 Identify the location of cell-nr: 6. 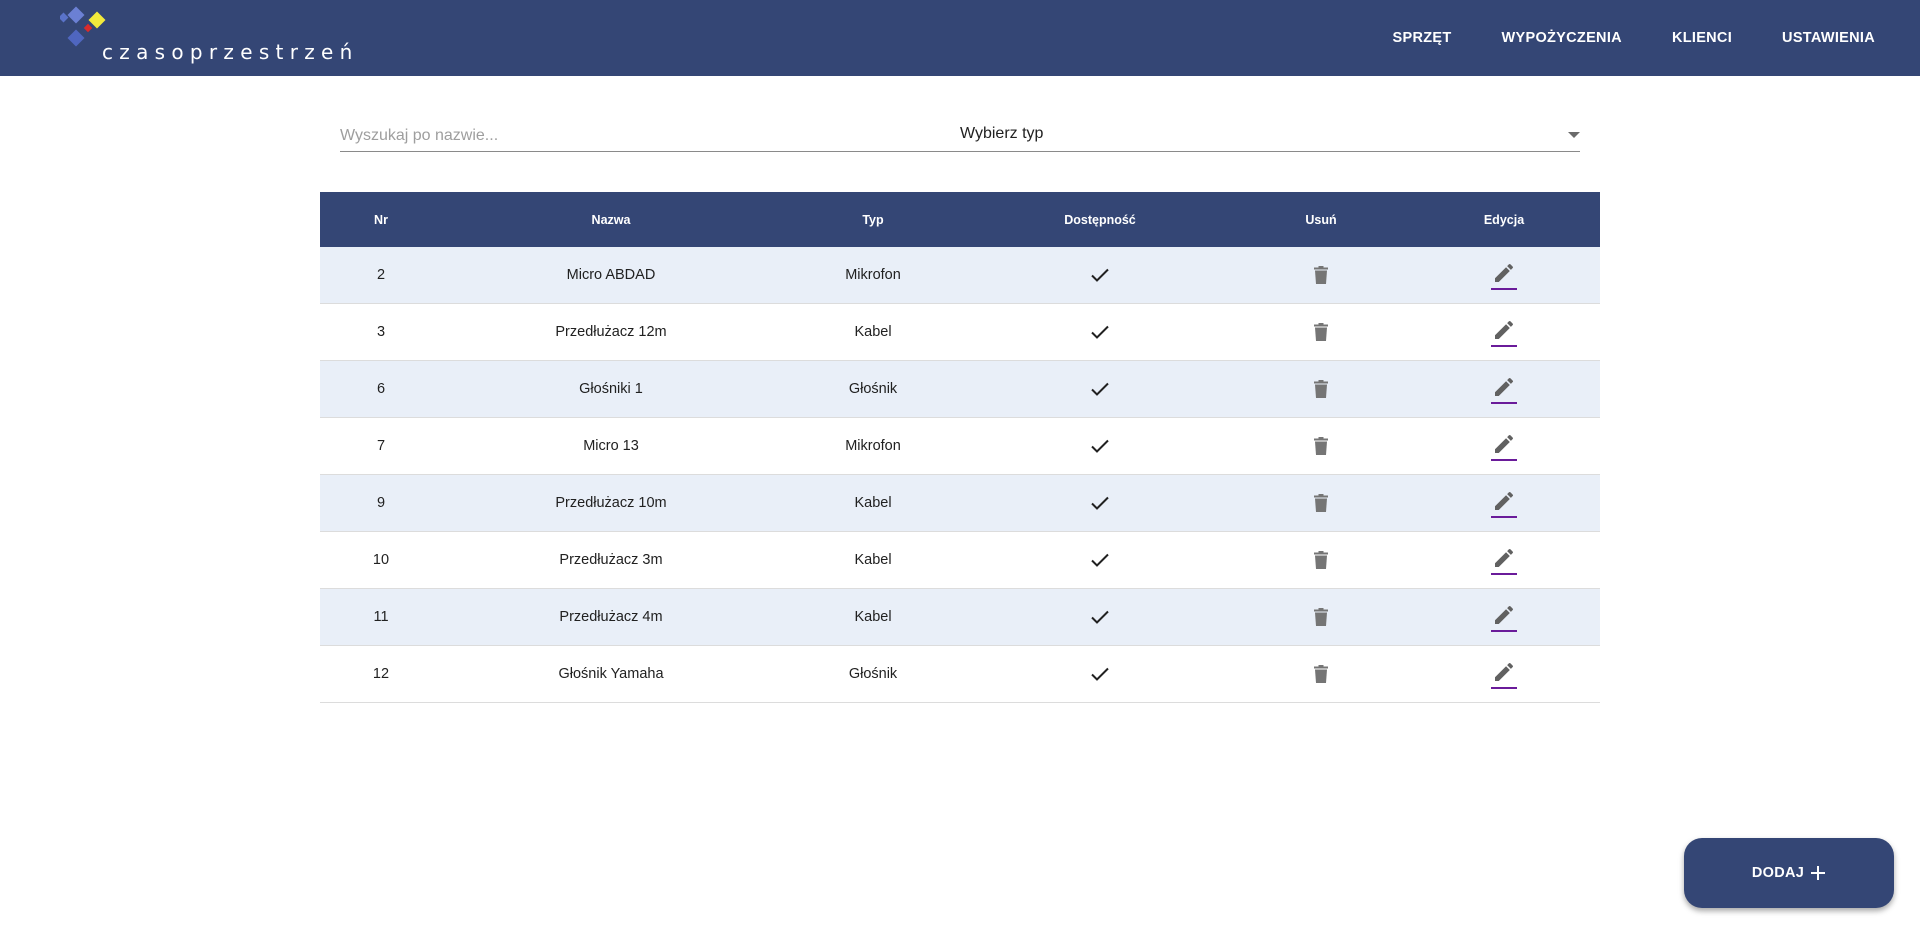
(381, 389).